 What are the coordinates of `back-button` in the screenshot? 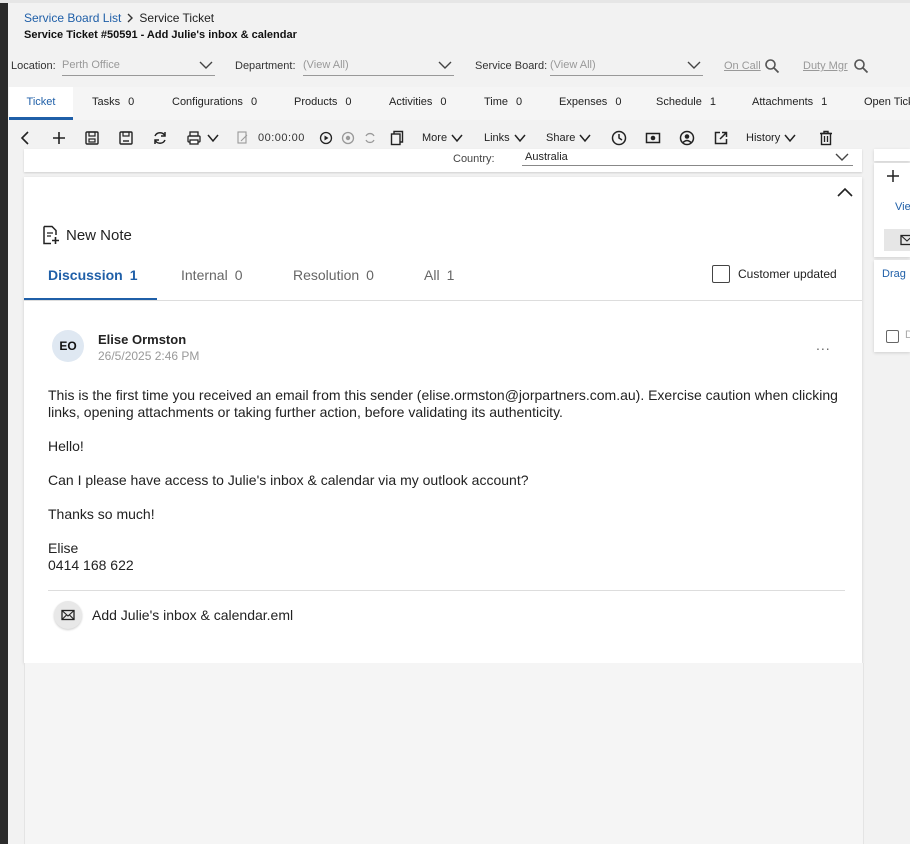 It's located at (25, 138).